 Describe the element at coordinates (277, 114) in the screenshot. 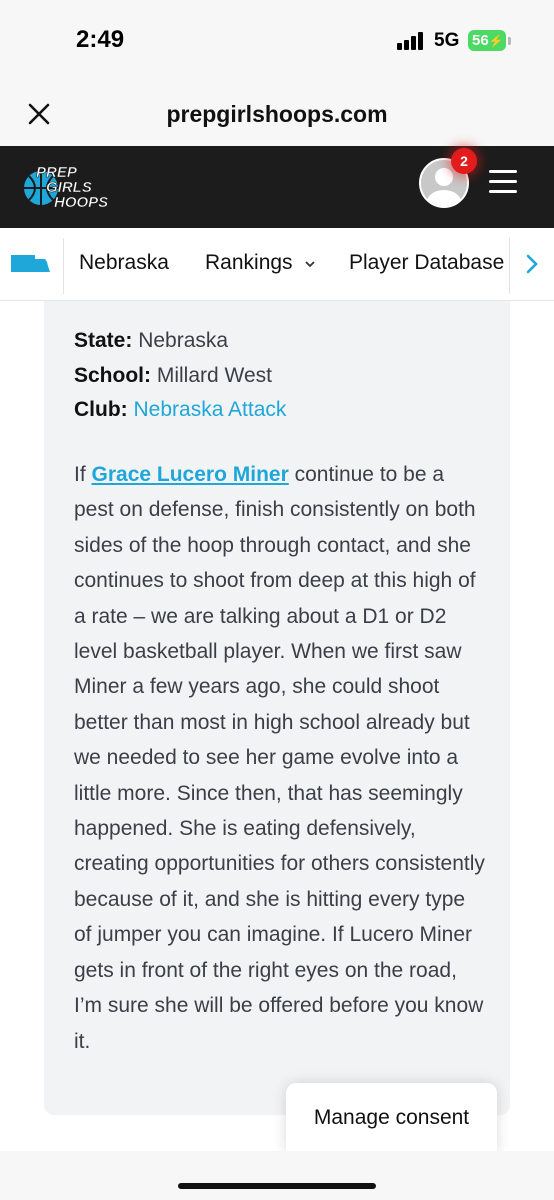

I see `url-text: prepgirlshoops.com` at that location.